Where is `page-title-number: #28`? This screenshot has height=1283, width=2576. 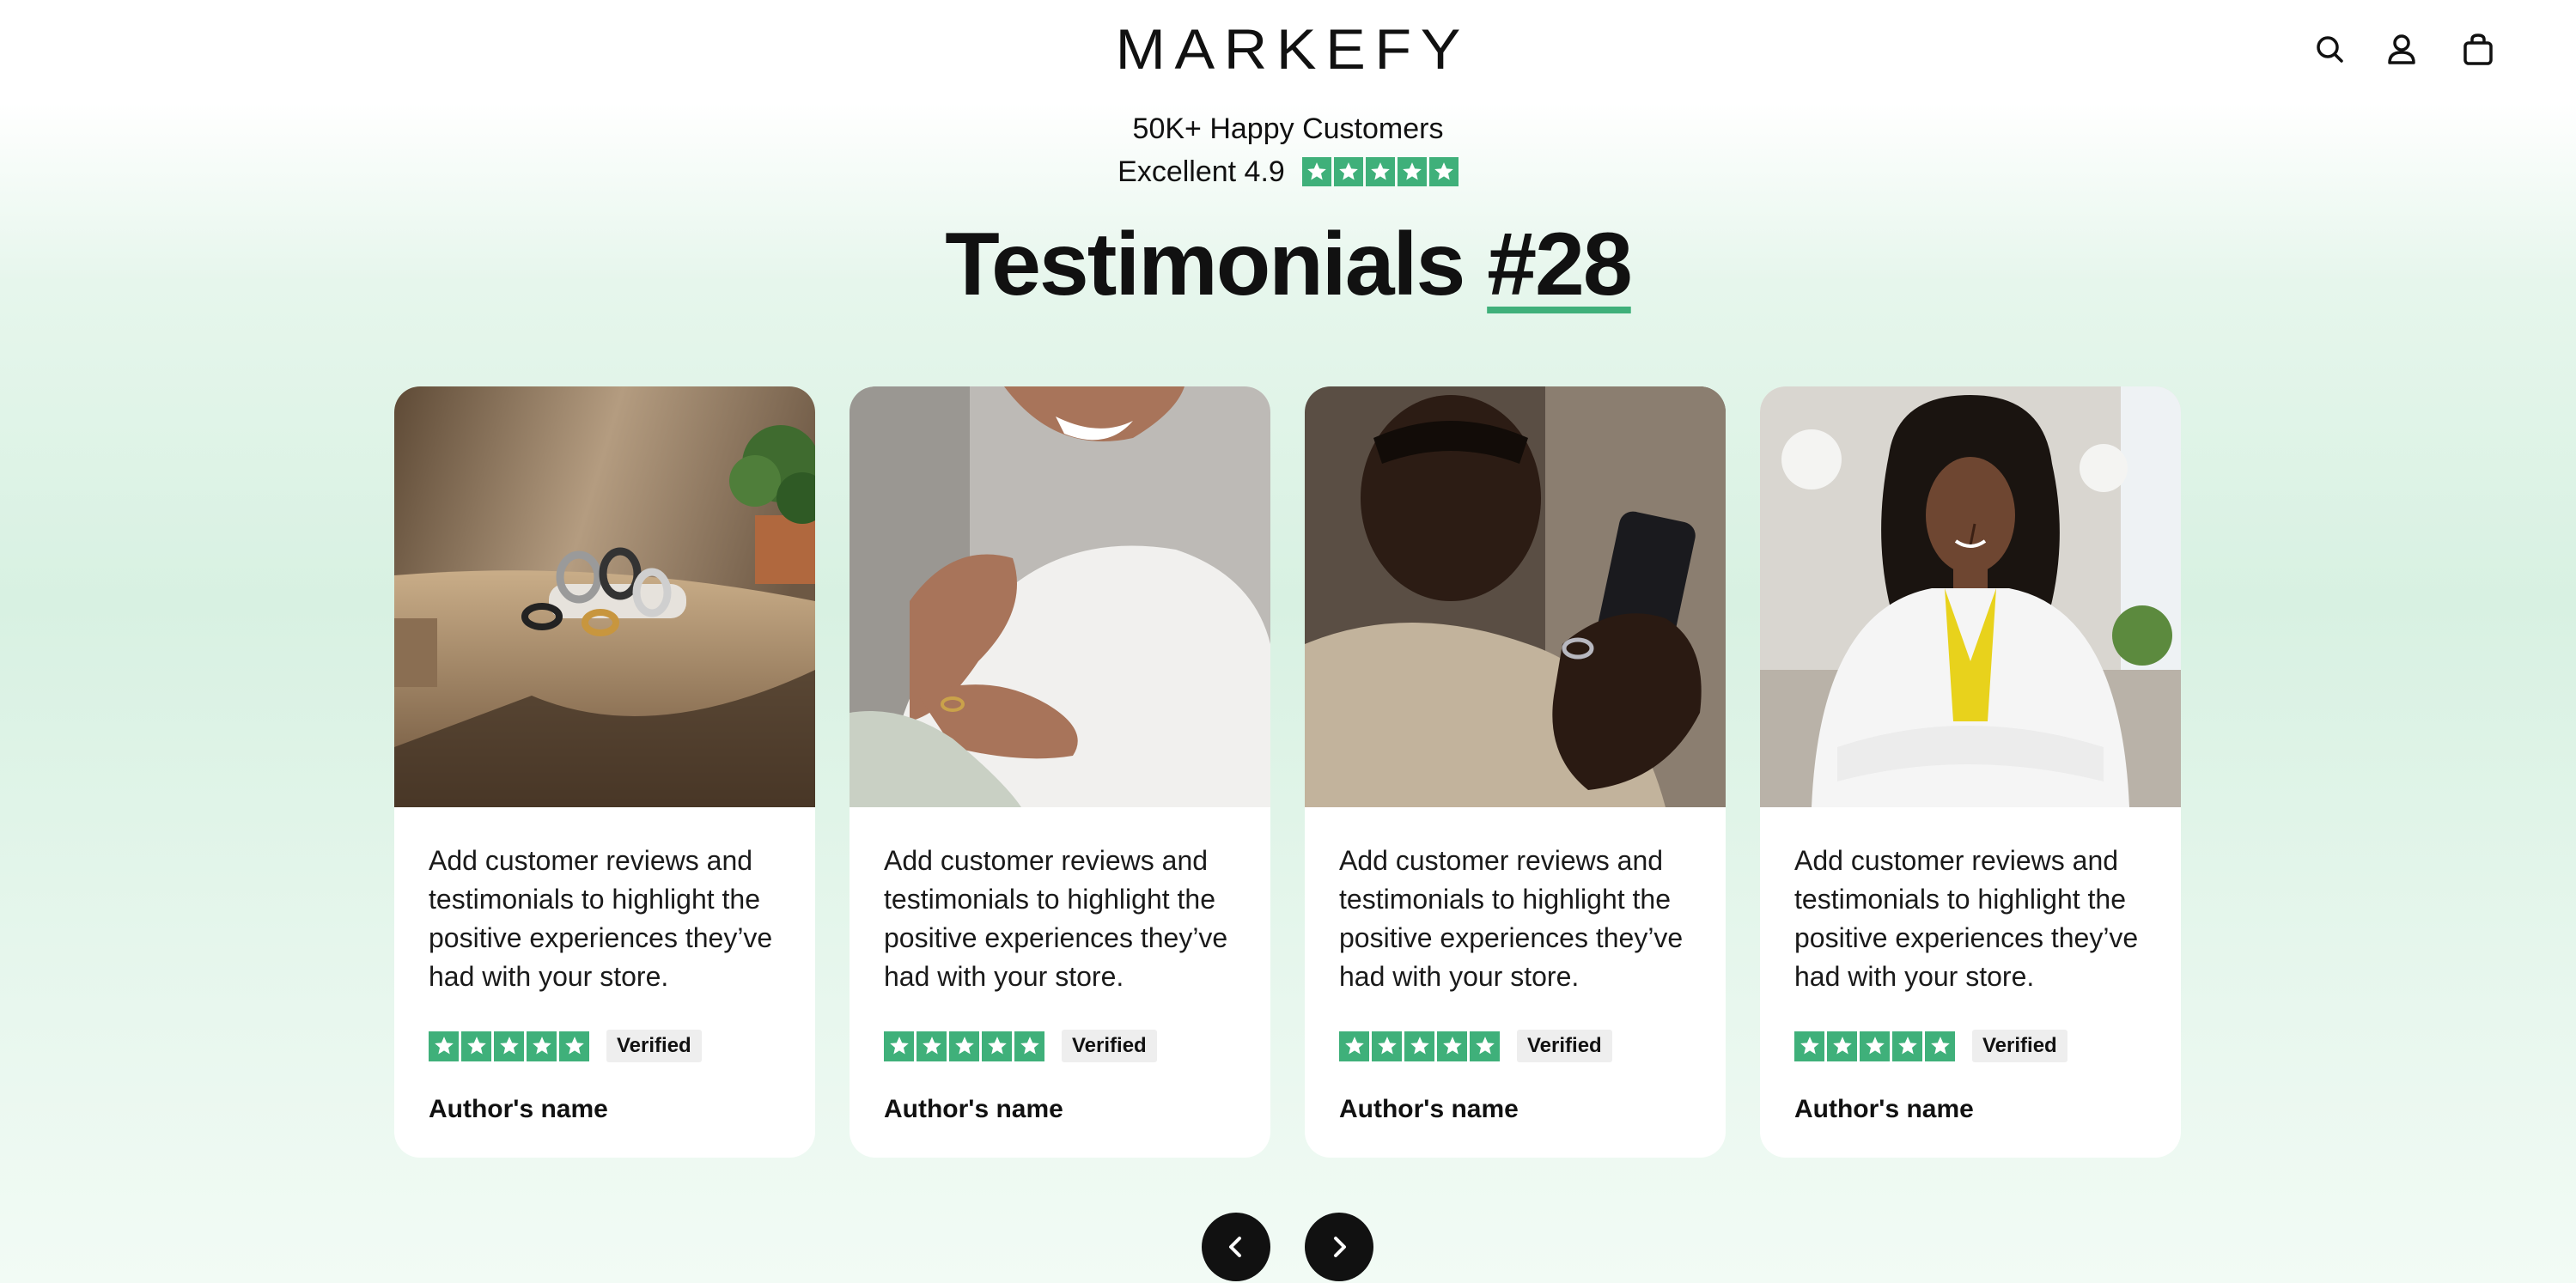 page-title-number: #28 is located at coordinates (1560, 264).